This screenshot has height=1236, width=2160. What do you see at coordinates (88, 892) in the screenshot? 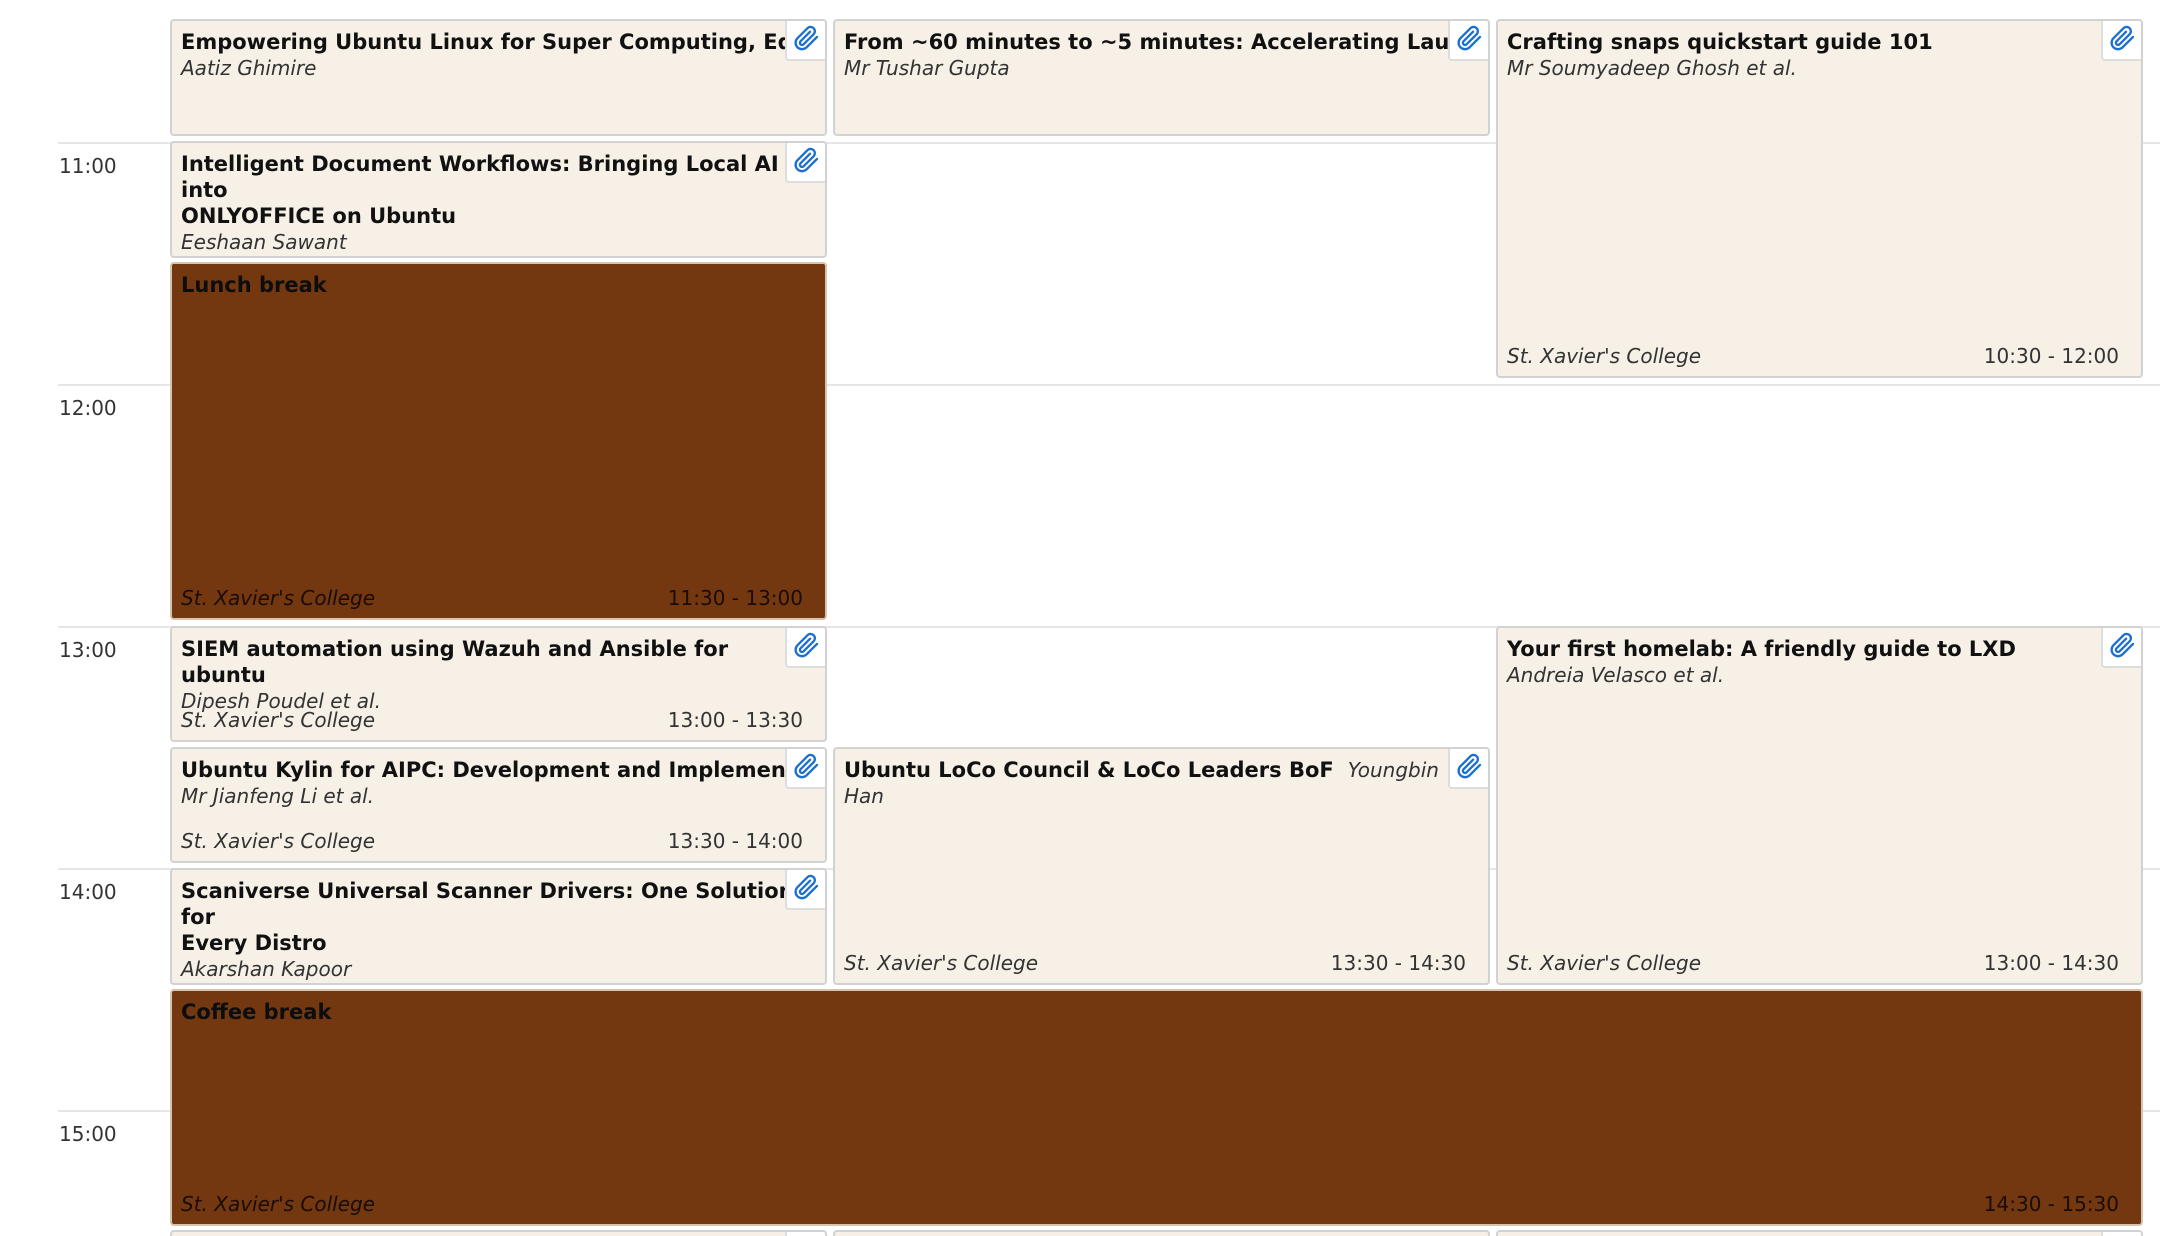
I see `time-label: 14:00` at bounding box center [88, 892].